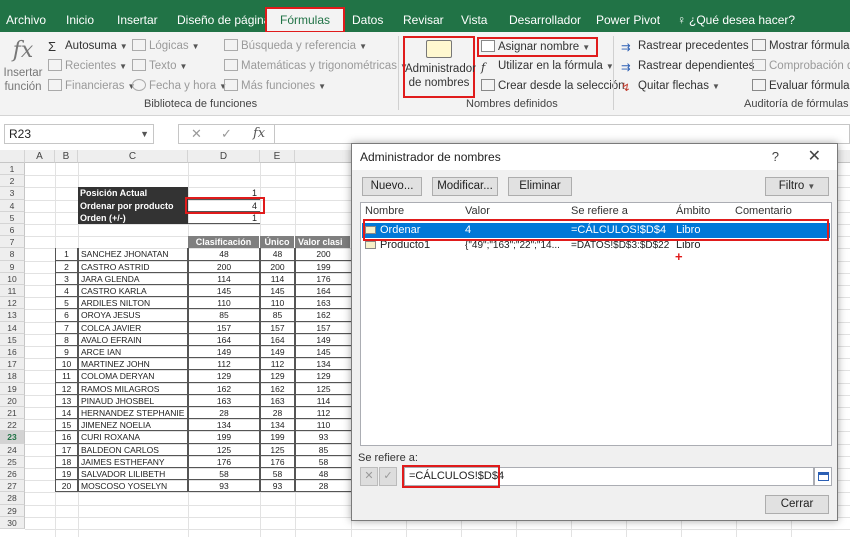 The width and height of the screenshot is (850, 537). Describe the element at coordinates (88, 46) in the screenshot. I see `autosum-button: Σ Autosuma ▼` at that location.